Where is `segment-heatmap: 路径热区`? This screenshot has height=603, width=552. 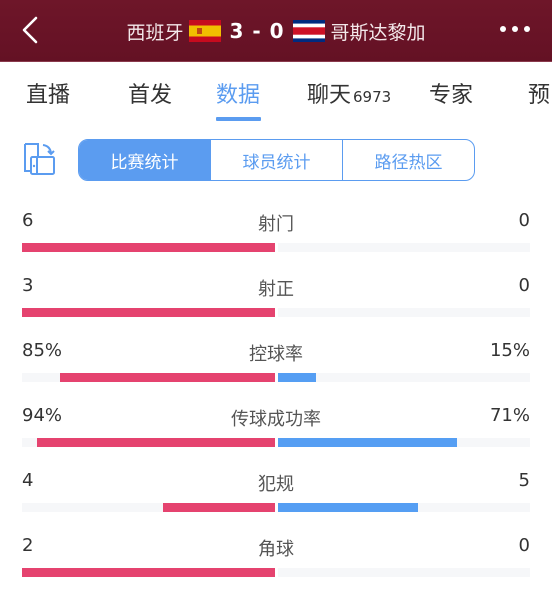
segment-heatmap: 路径热区 is located at coordinates (408, 160).